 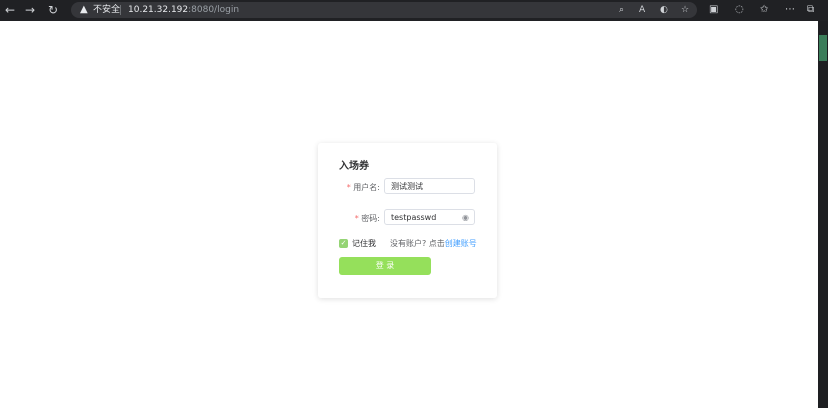 I want to click on warning-icon: ▲, so click(x=84, y=10).